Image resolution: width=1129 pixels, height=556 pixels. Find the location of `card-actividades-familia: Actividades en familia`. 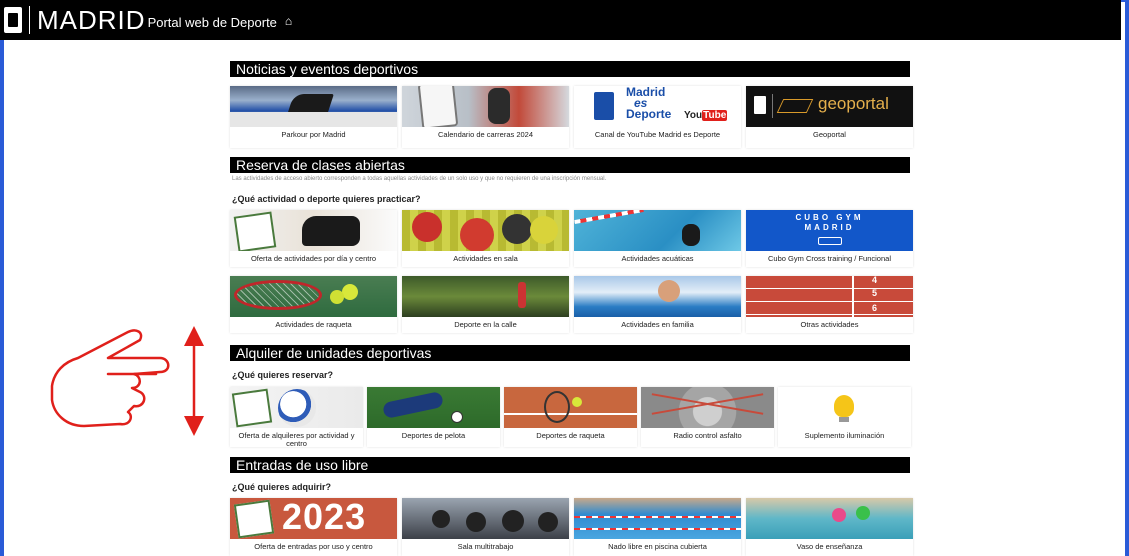

card-actividades-familia: Actividades en familia is located at coordinates (657, 304).